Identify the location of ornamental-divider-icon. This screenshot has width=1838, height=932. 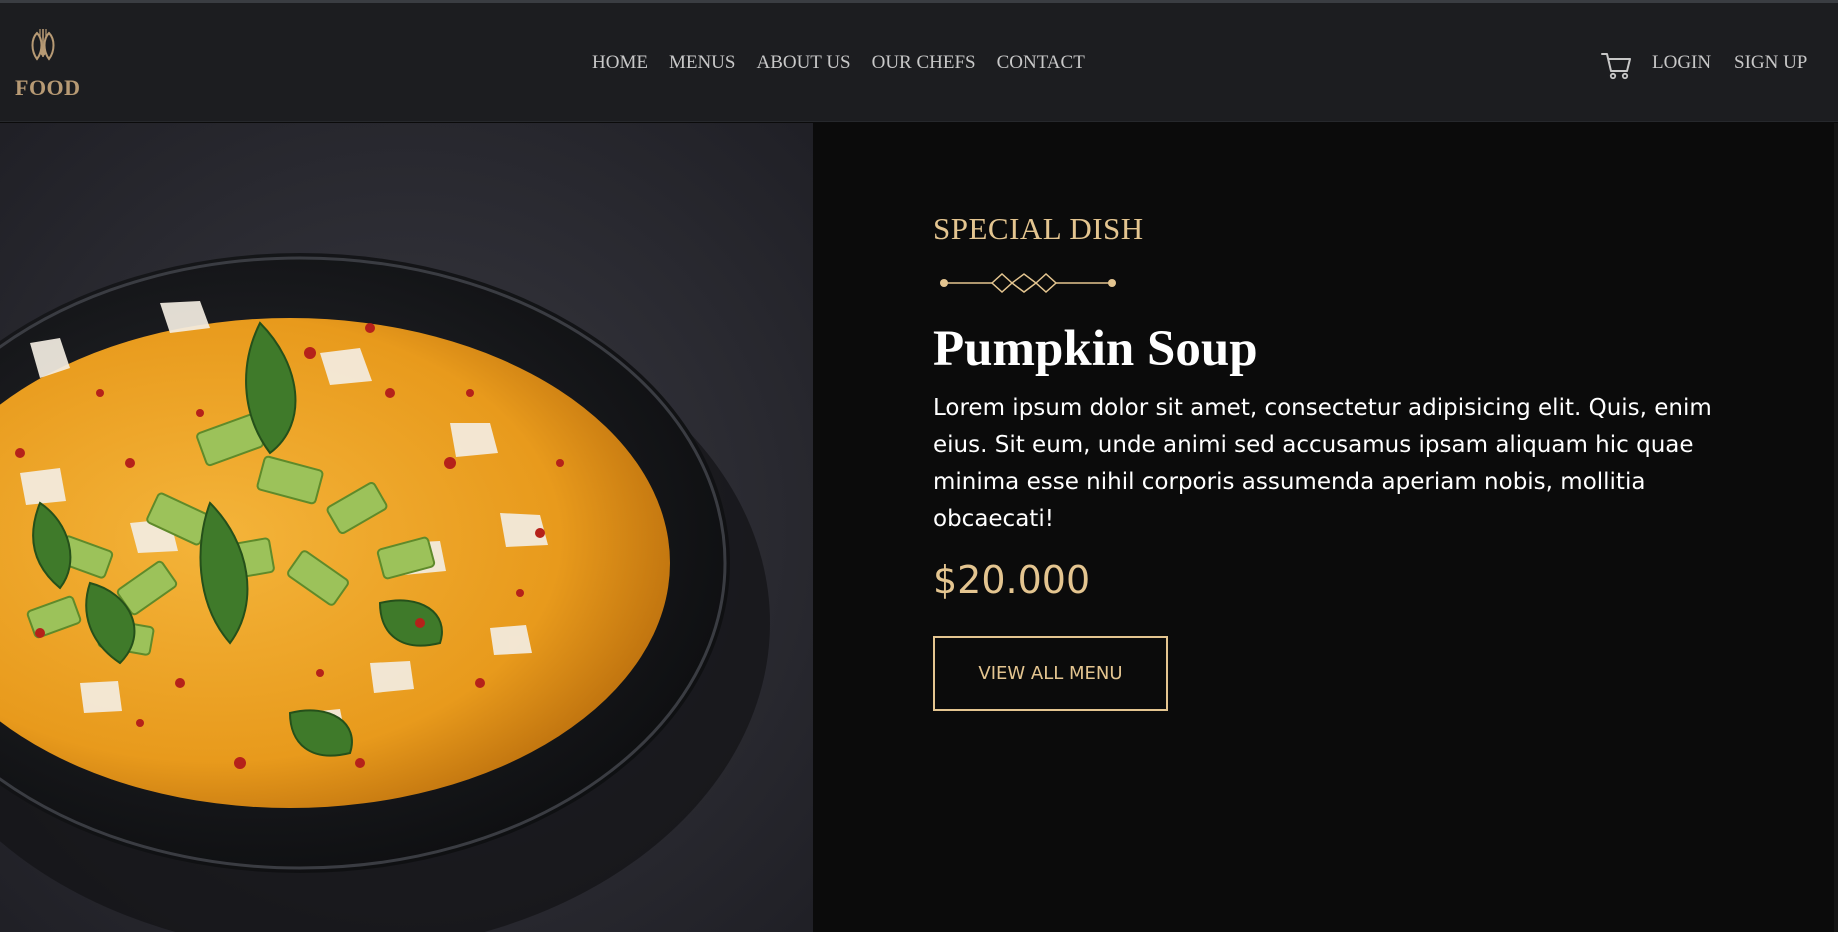
(1028, 283).